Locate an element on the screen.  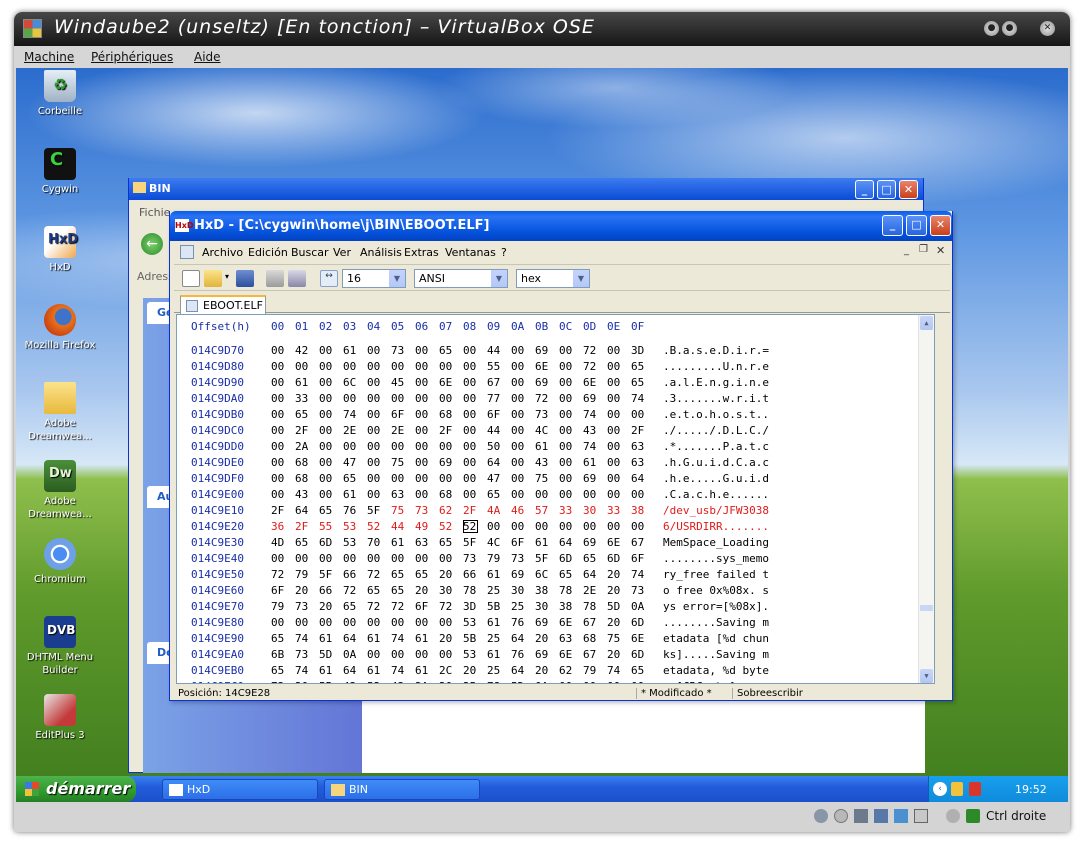
tab-eboot-elf: EBOOT.ELF is located at coordinates (223, 304).